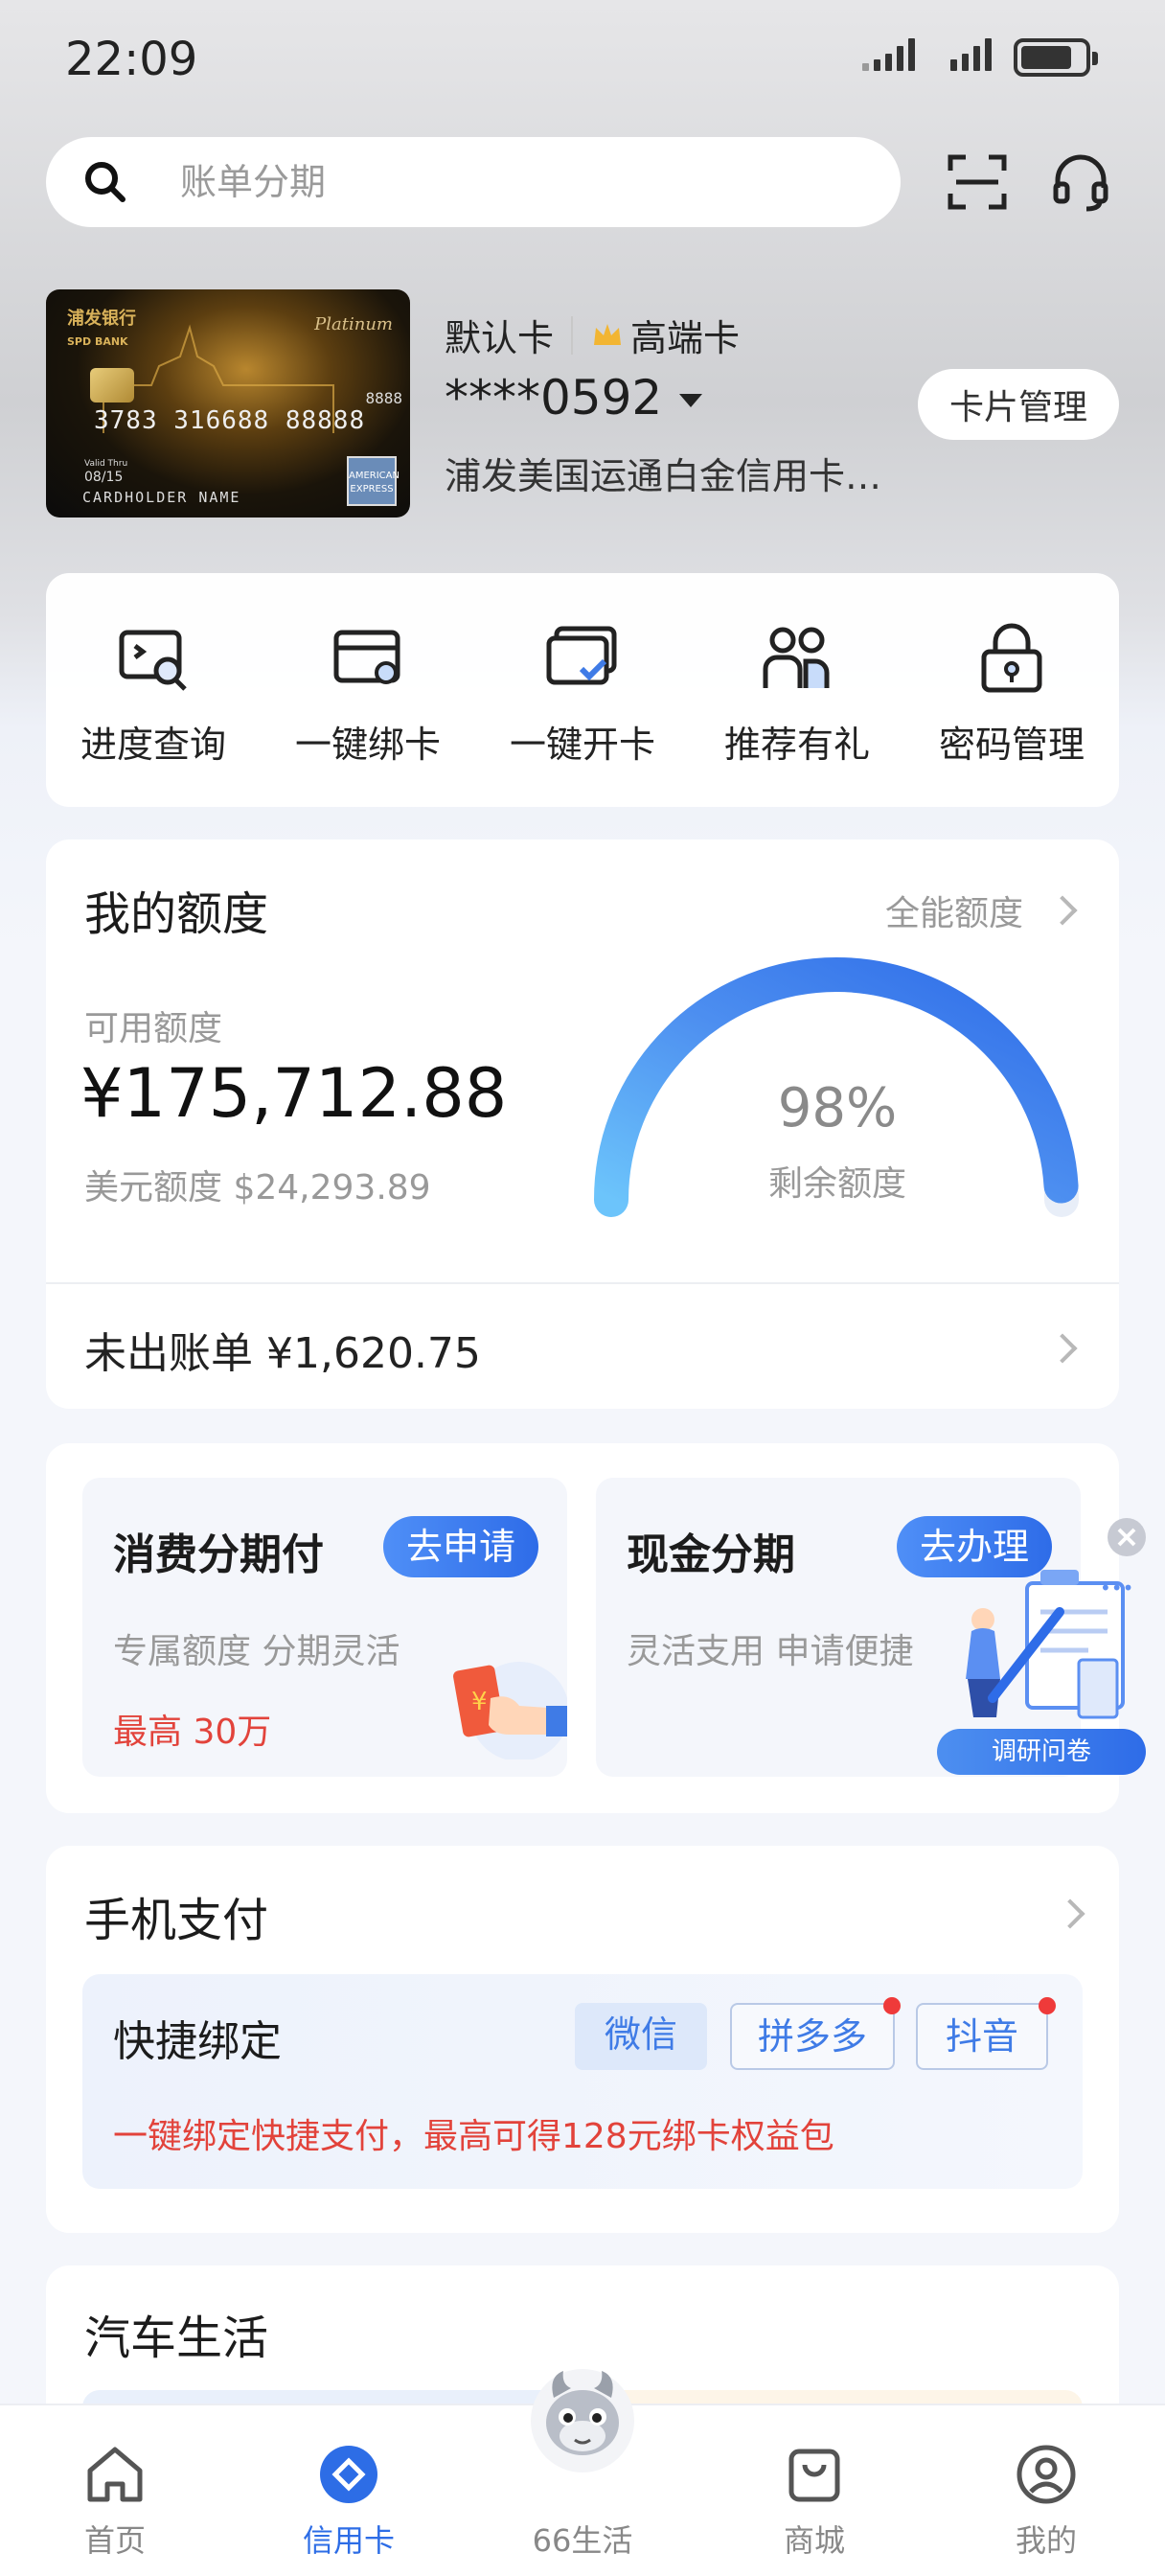  I want to click on tag-pinduoduo: 拼多多, so click(812, 2036).